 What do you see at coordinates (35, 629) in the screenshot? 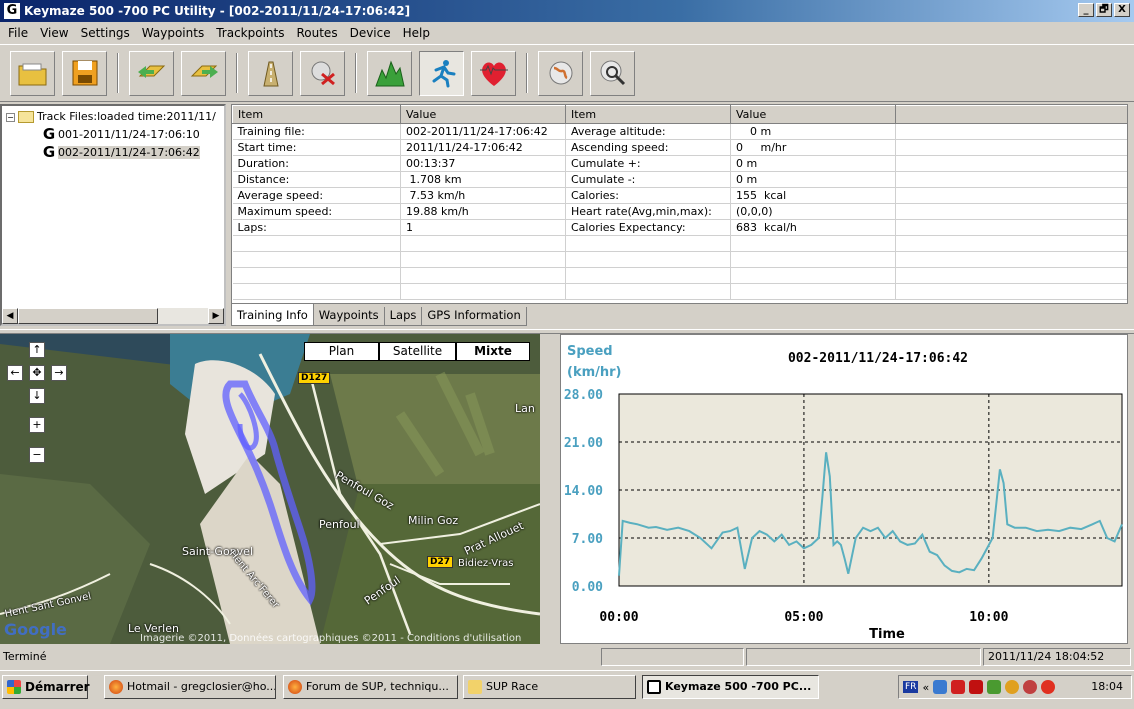
I see `google-logo: Google` at bounding box center [35, 629].